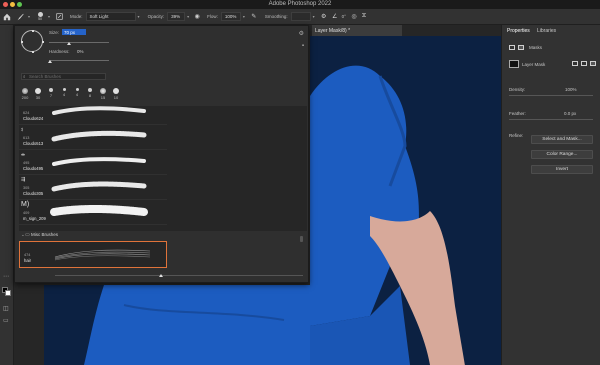 This screenshot has height=365, width=600. Describe the element at coordinates (163, 235) in the screenshot. I see `brush-group-row: ⌄ ▭ Misc Brushes` at that location.